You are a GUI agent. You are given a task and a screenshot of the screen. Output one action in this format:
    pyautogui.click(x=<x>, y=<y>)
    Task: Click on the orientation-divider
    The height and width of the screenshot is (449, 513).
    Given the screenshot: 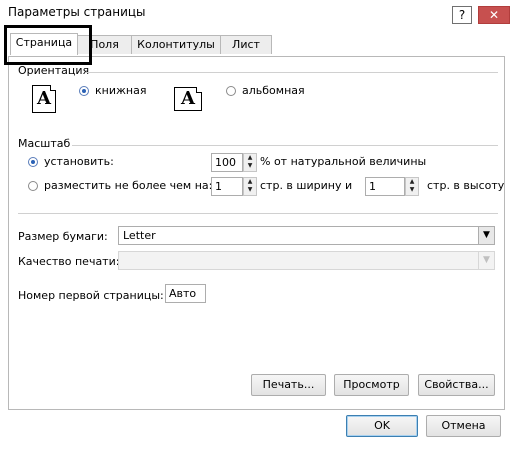 What is the action you would take?
    pyautogui.click(x=292, y=72)
    